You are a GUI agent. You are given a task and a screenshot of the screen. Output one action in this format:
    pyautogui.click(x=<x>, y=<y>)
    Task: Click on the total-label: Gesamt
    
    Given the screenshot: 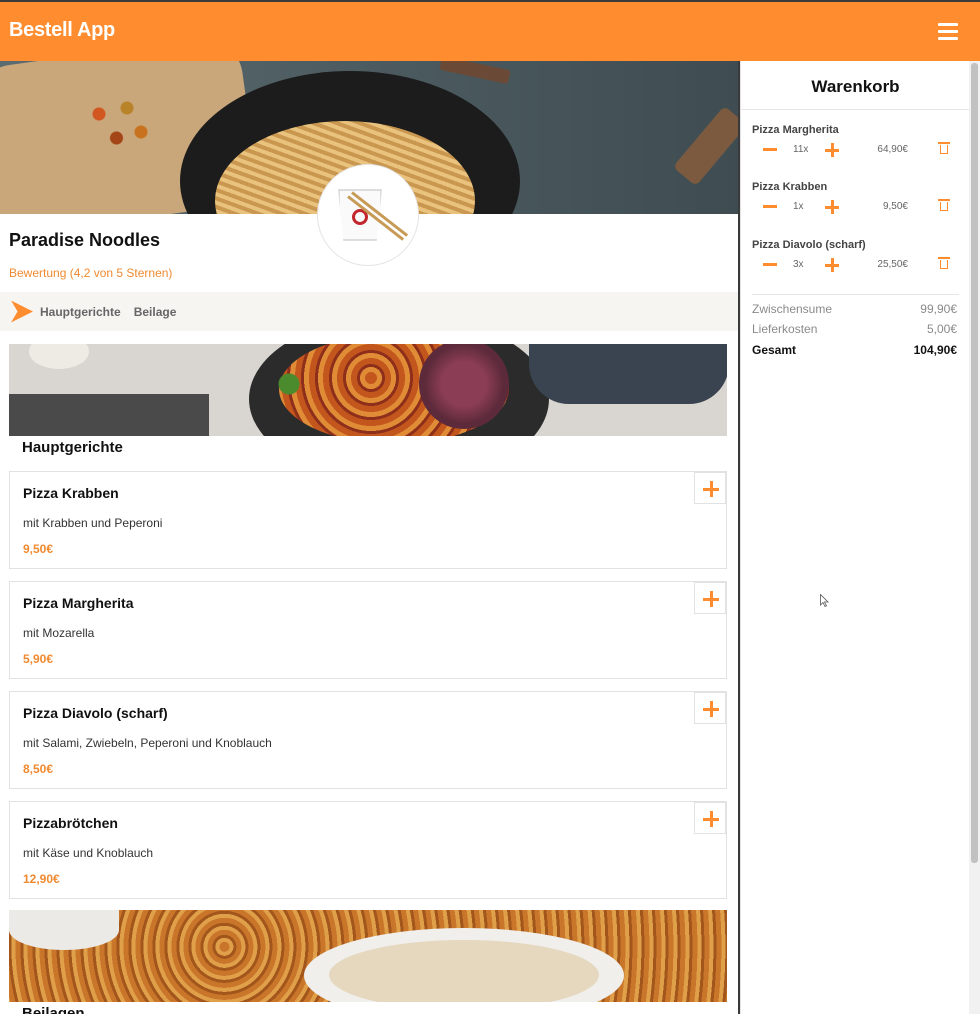 What is the action you would take?
    pyautogui.click(x=774, y=350)
    